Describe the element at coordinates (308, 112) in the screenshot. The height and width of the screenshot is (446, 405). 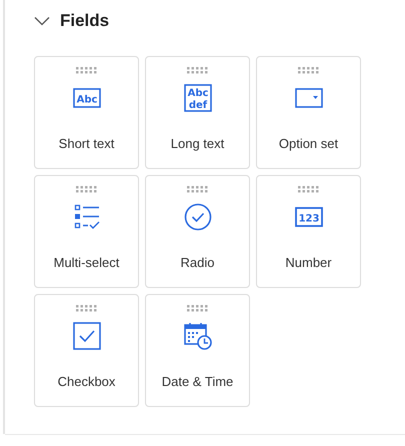
I see `field-tile: Option set` at that location.